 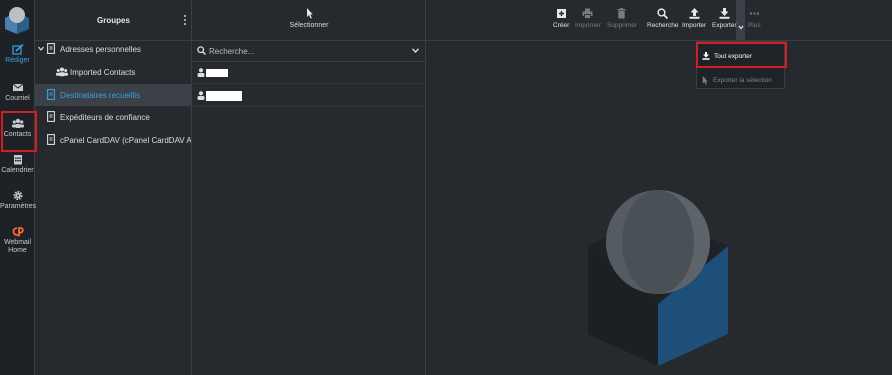 I want to click on search-input, so click(x=304, y=51).